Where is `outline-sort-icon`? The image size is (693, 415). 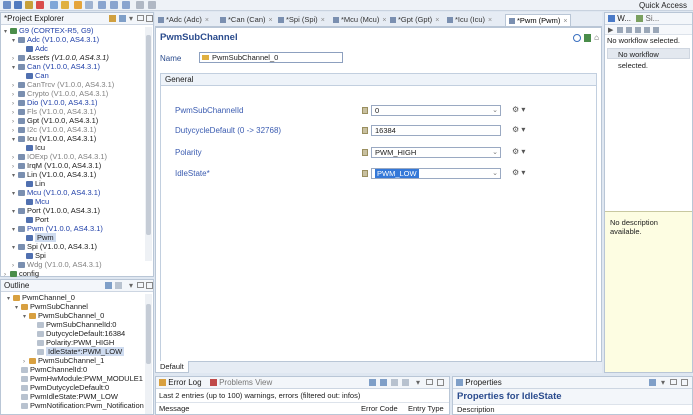
outline-sort-icon is located at coordinates (108, 285).